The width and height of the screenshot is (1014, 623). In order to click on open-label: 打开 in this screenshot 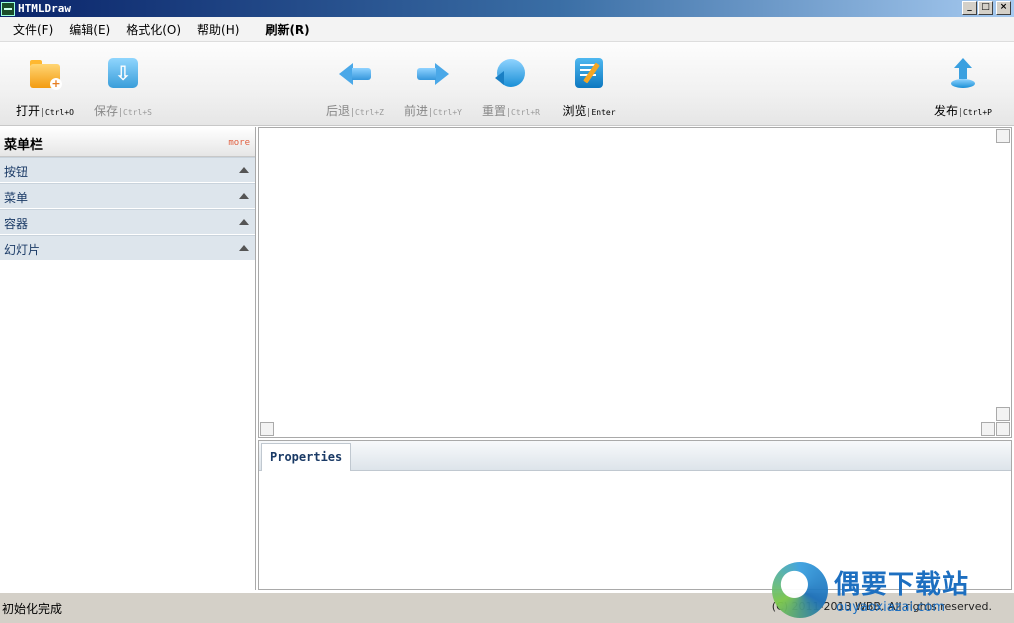, I will do `click(28, 111)`.